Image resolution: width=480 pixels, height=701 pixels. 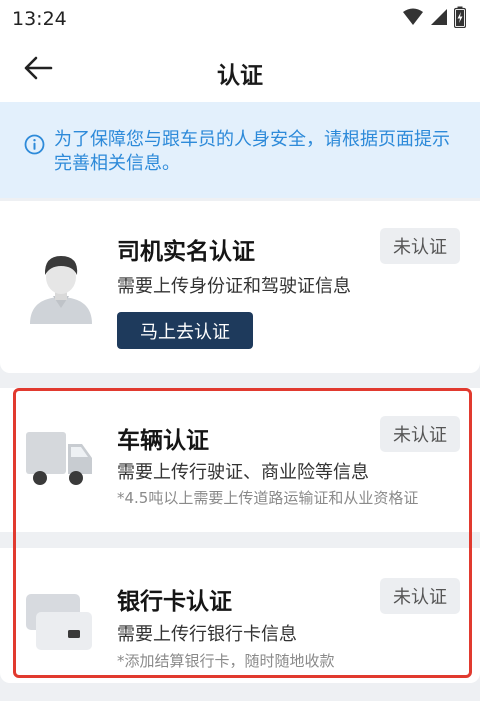 What do you see at coordinates (420, 596) in the screenshot?
I see `bank-status-badge: 未认证` at bounding box center [420, 596].